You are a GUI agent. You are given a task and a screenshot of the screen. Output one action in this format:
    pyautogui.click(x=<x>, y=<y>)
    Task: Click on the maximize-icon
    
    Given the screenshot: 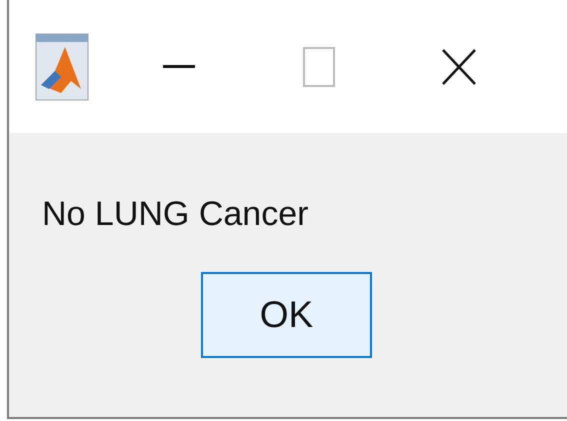 What is the action you would take?
    pyautogui.click(x=319, y=66)
    